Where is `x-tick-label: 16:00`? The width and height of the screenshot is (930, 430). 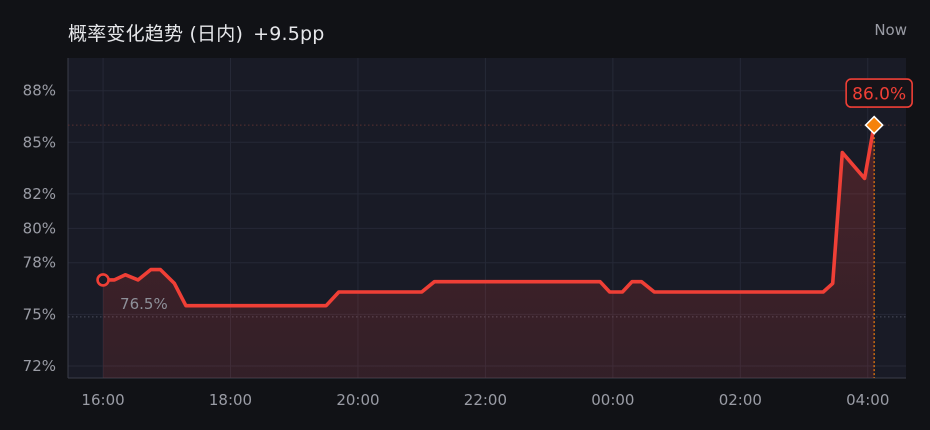
x-tick-label: 16:00 is located at coordinates (102, 400).